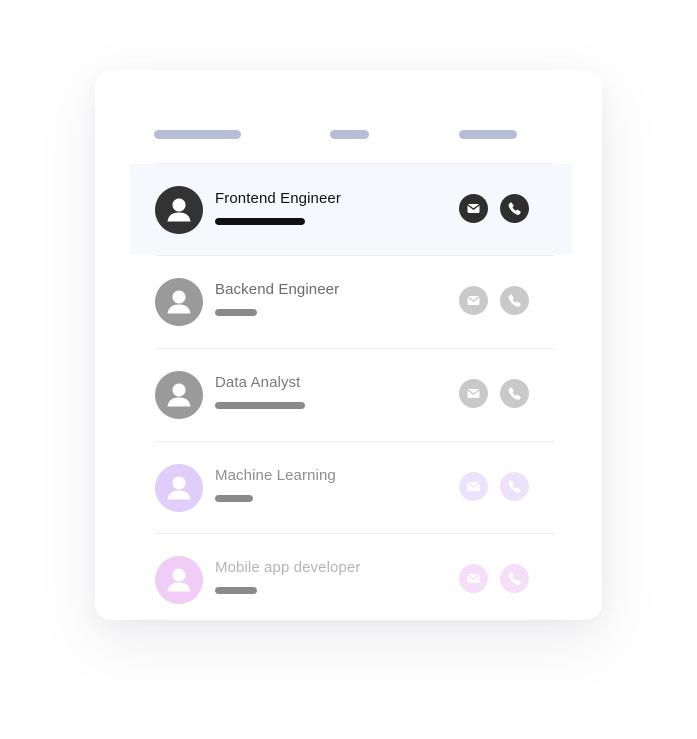 The width and height of the screenshot is (697, 739). I want to click on column-header-actions, so click(488, 134).